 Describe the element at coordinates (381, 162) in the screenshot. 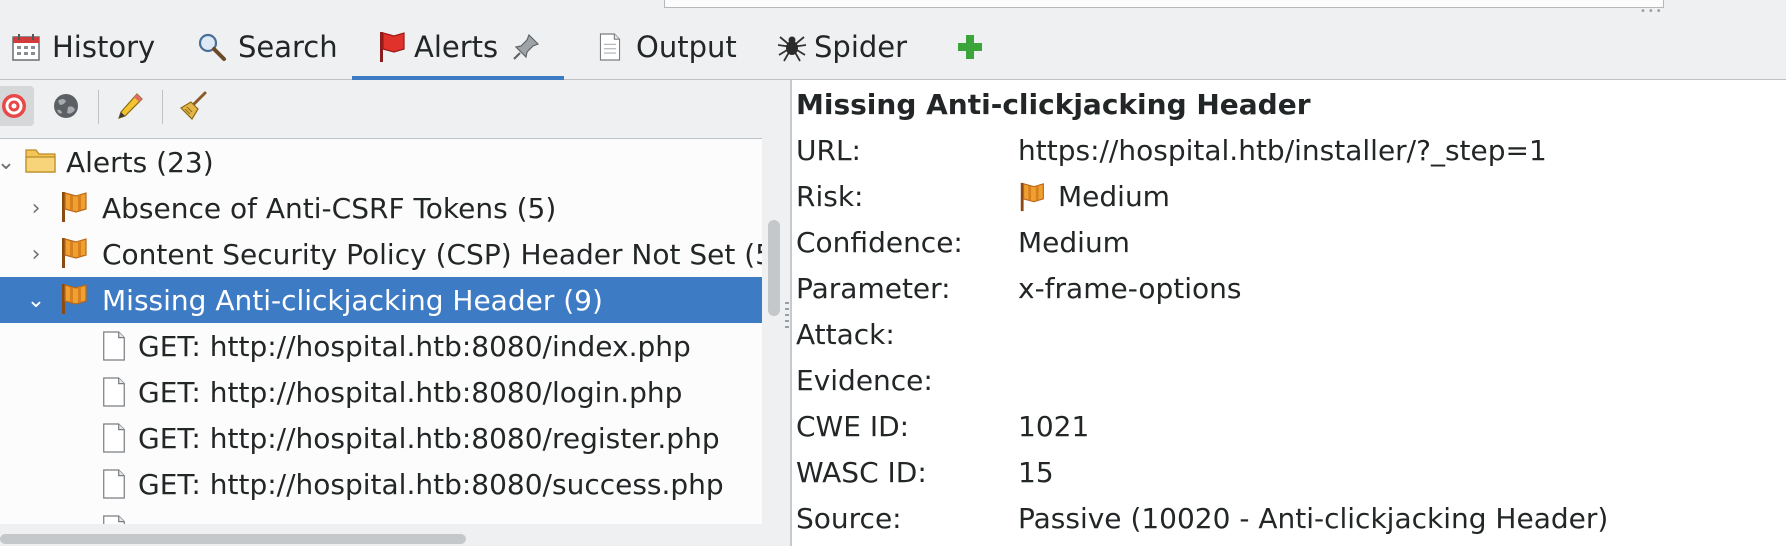

I see `tree-root-alerts: ⌄ Alerts (23)` at that location.